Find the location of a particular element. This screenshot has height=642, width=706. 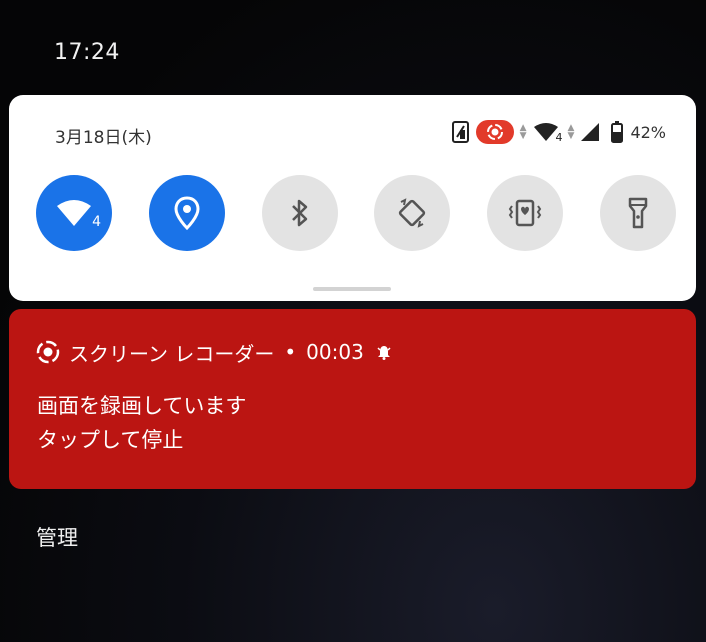

status-icons: ▲ ▼ 4 ▲ ▼ 42% is located at coordinates (558, 132).